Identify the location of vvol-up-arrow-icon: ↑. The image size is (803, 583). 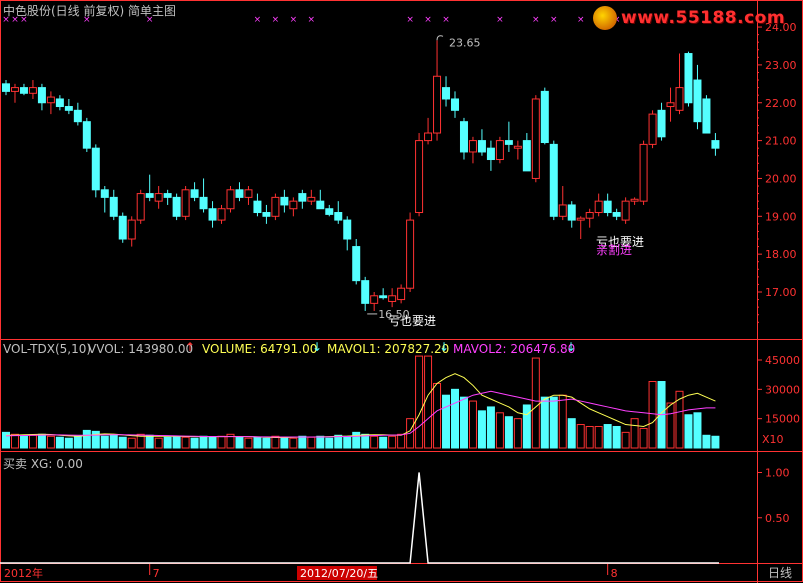
(190, 347).